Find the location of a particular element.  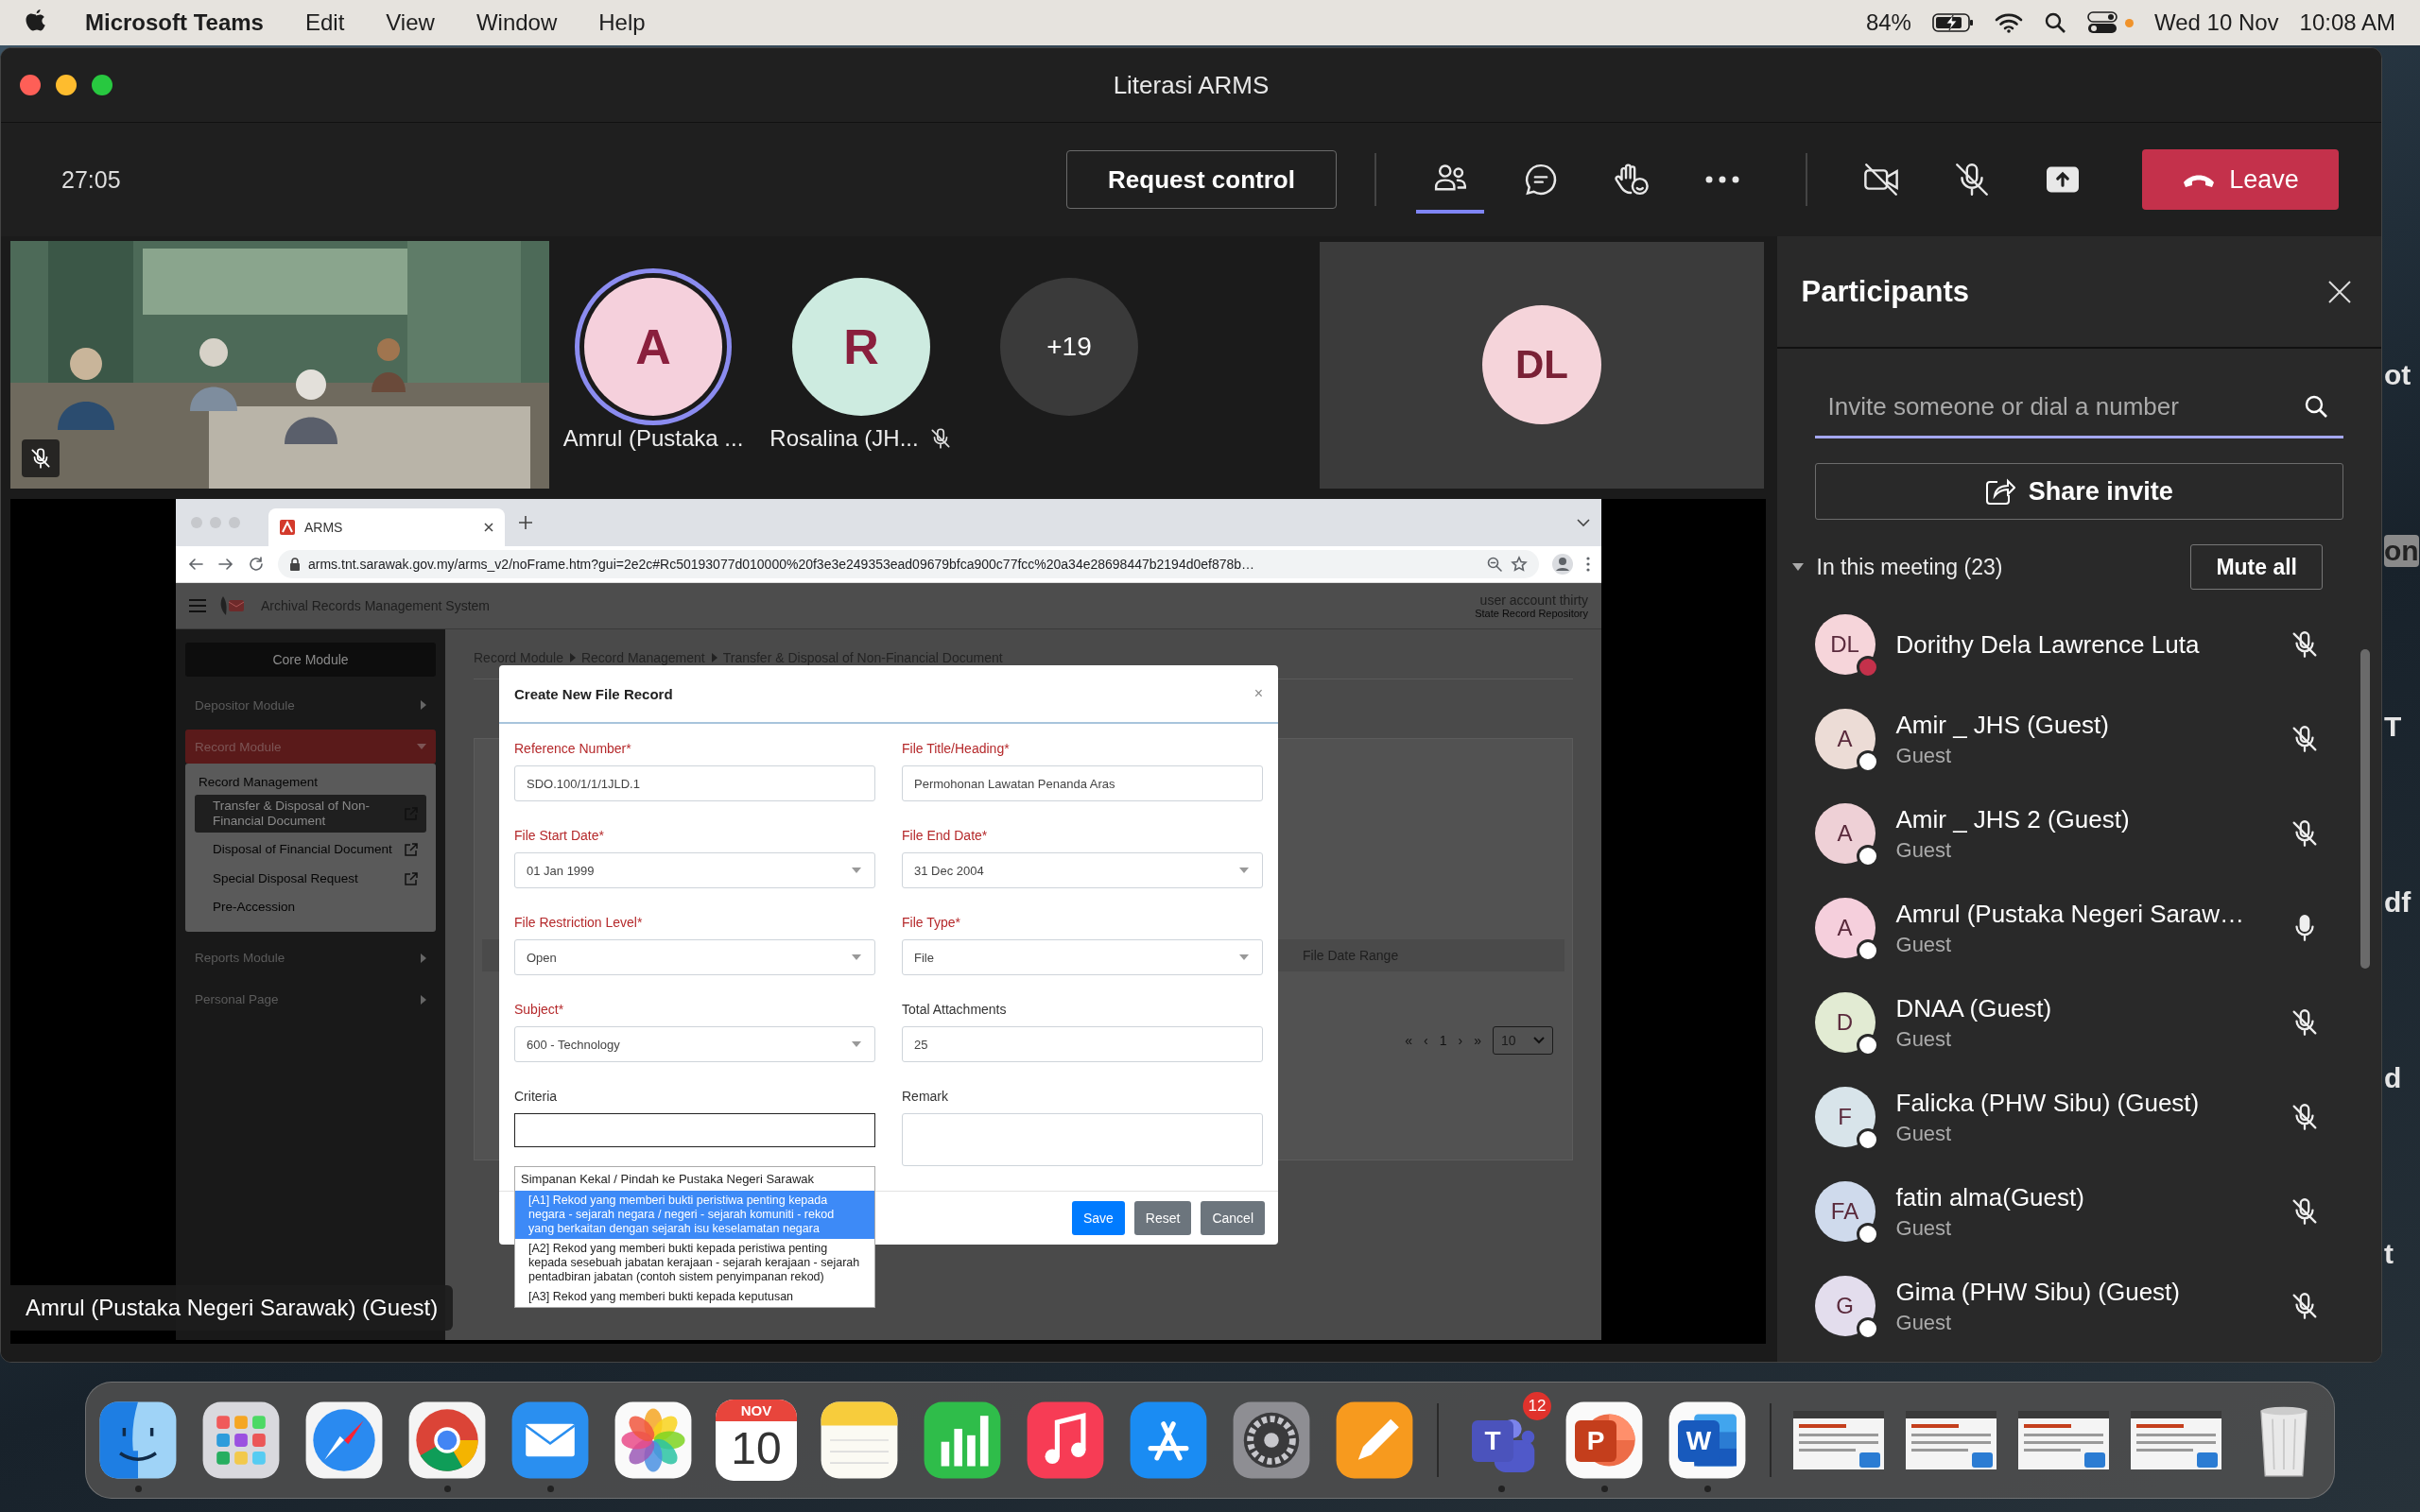

core-module-header: Core Module is located at coordinates (310, 660).